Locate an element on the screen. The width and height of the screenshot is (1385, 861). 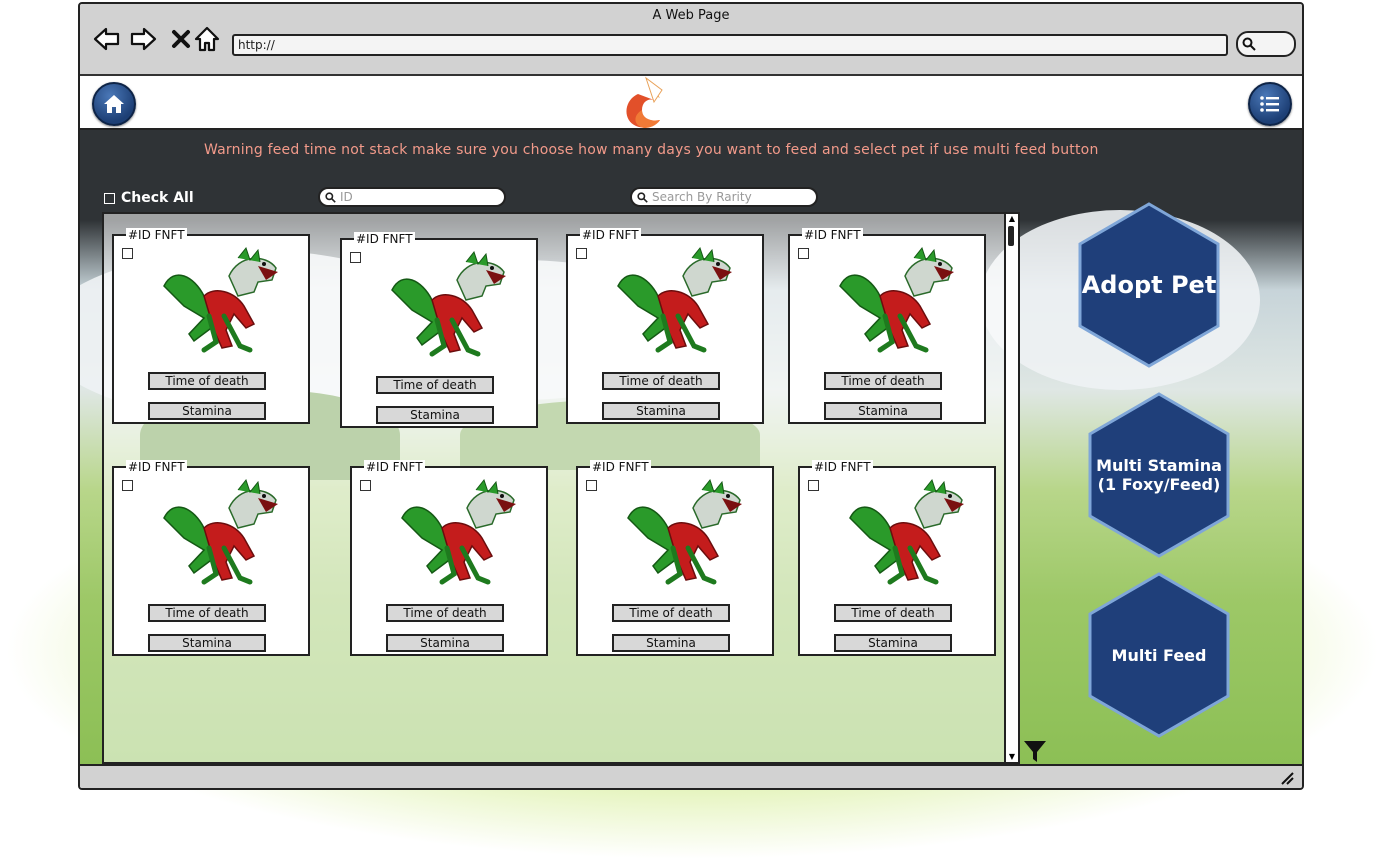
app-header is located at coordinates (691, 103).